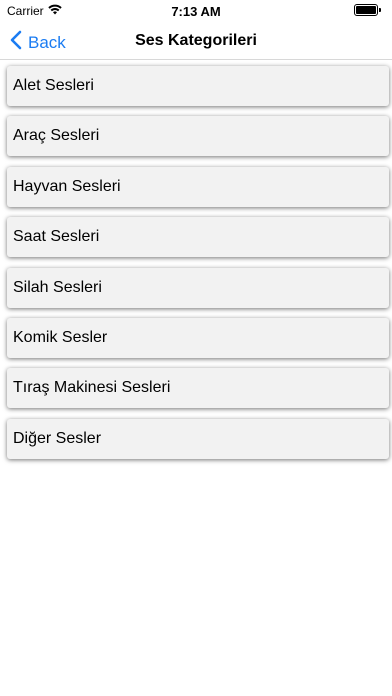  What do you see at coordinates (53, 85) in the screenshot?
I see `list-item-label: Alet Sesleri` at bounding box center [53, 85].